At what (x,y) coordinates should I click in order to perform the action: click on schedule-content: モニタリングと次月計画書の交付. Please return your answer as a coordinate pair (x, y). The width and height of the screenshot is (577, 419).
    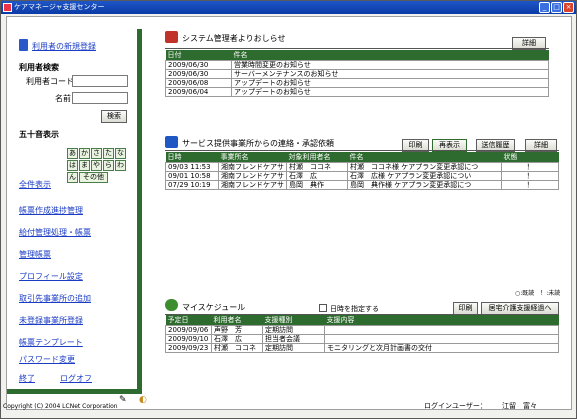
    Looking at the image, I should click on (441, 348).